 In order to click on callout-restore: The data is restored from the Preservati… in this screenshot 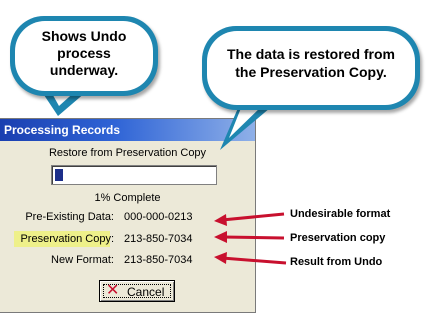, I will do `click(311, 68)`.